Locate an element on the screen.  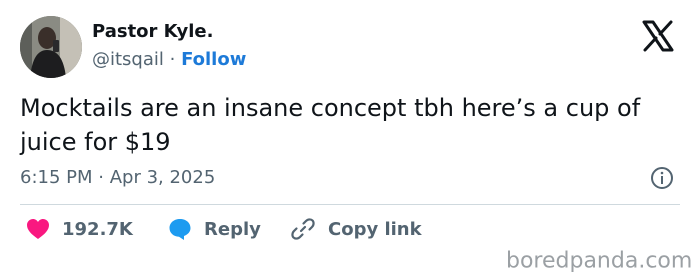
author-handle: @itsqail is located at coordinates (128, 59).